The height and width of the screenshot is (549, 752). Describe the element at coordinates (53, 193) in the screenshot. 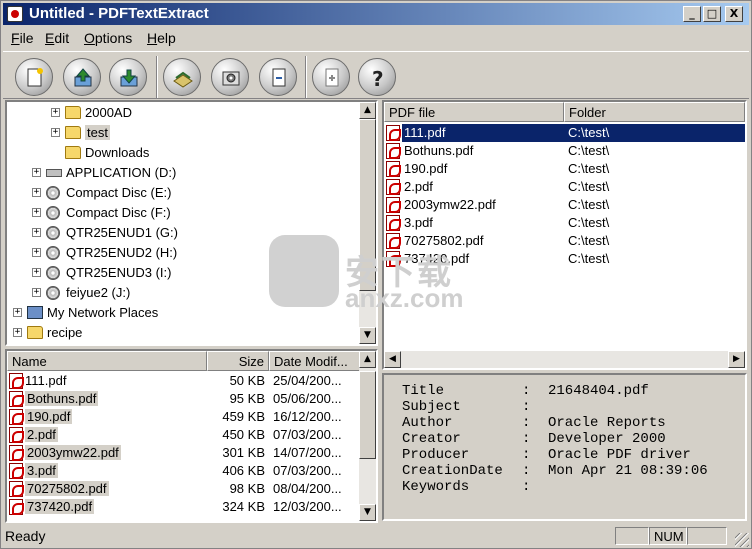

I see `cd-drive-icon` at that location.